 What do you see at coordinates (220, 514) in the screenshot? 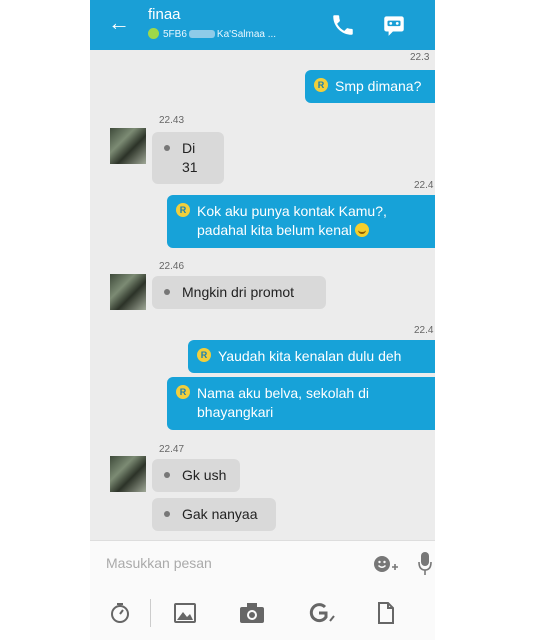
I see `message-text: Gak nanyaa` at bounding box center [220, 514].